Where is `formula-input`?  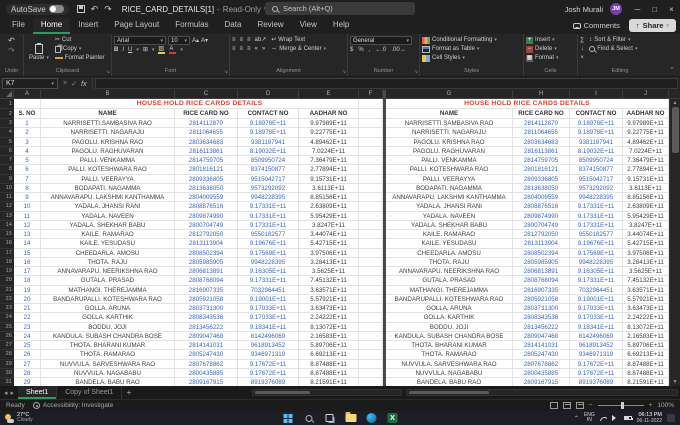 formula-input is located at coordinates (386, 83).